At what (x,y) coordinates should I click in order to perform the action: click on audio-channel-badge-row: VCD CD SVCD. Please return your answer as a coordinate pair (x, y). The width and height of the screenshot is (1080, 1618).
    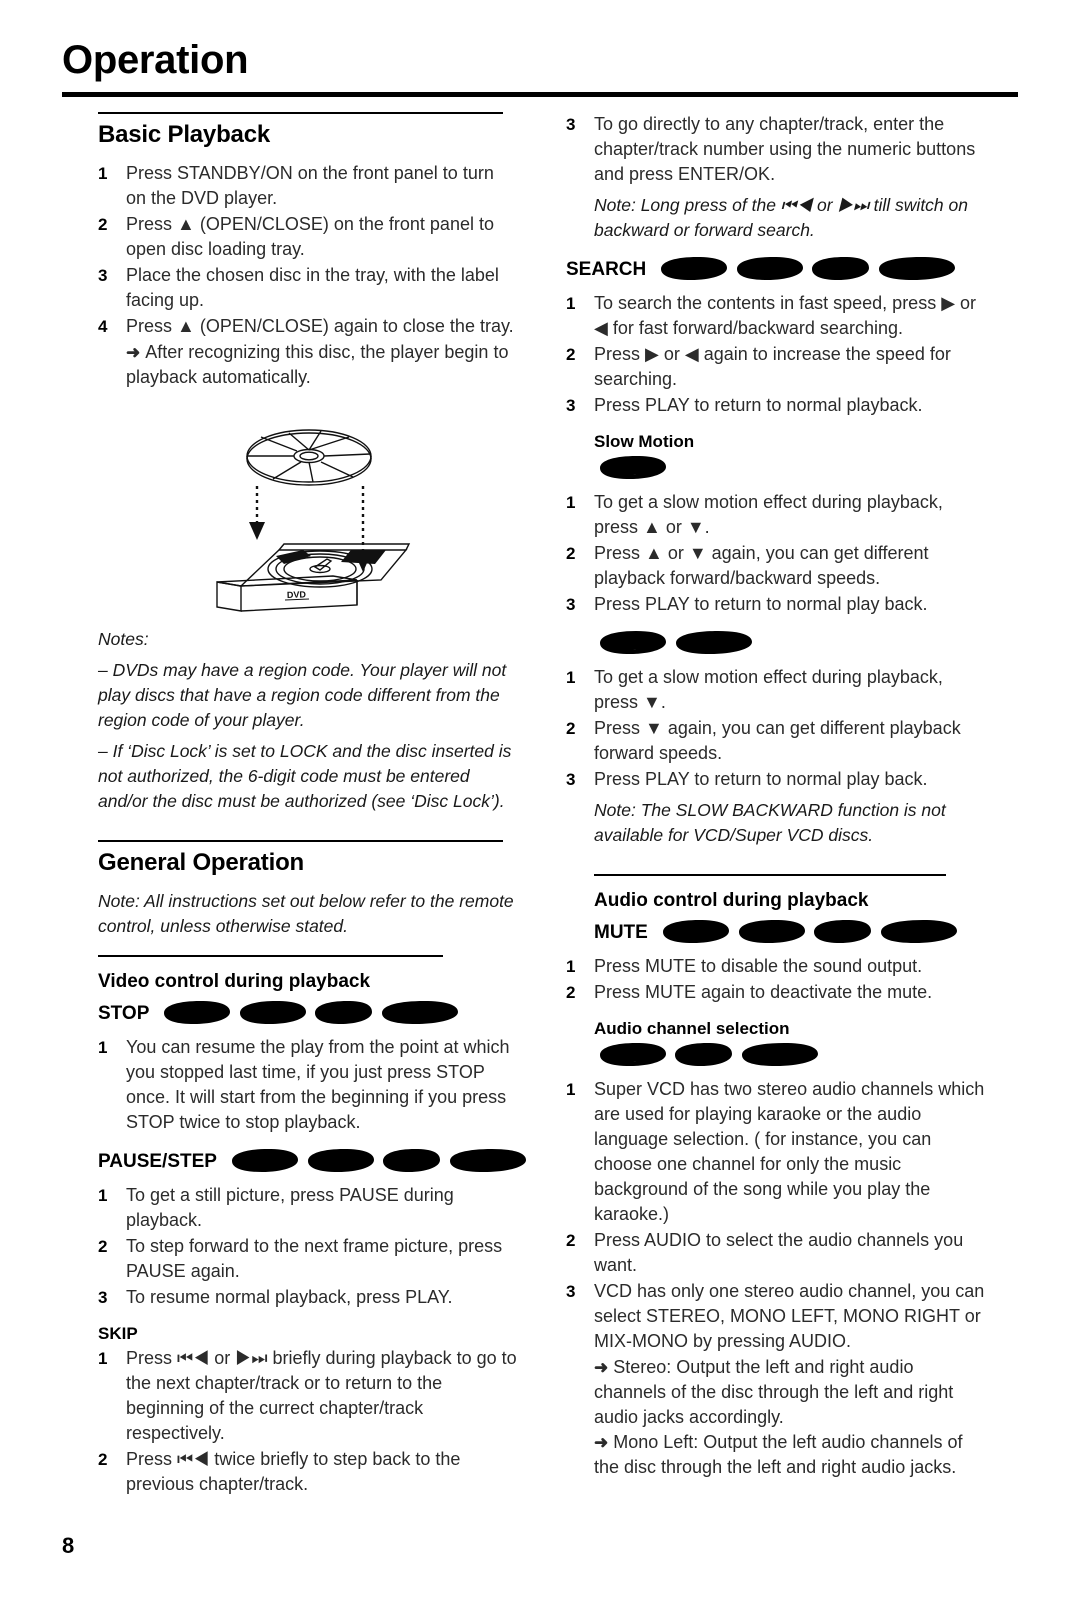
    Looking at the image, I should click on (790, 1056).